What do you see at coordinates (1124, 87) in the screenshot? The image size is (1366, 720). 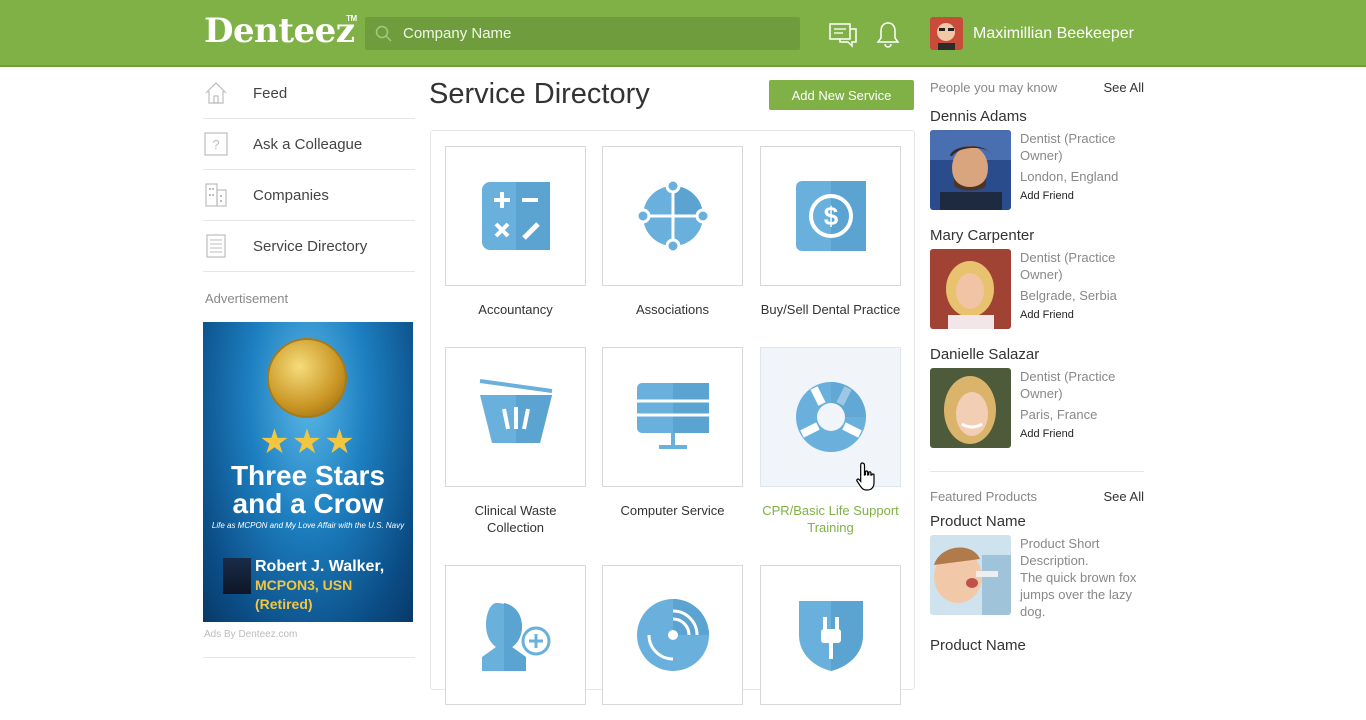 I see `people-see-all-link: See All` at bounding box center [1124, 87].